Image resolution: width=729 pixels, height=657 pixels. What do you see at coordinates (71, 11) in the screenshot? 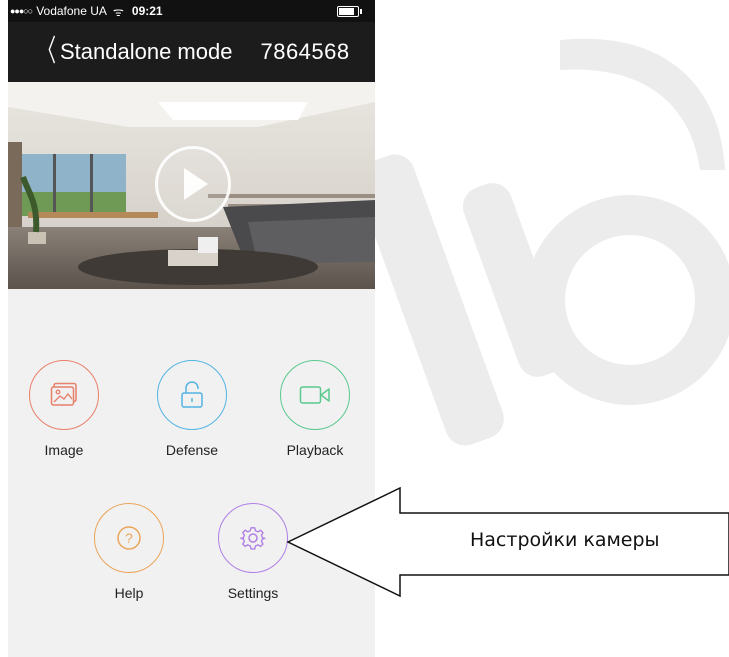
I see `carrier-name: Vodafone UA` at bounding box center [71, 11].